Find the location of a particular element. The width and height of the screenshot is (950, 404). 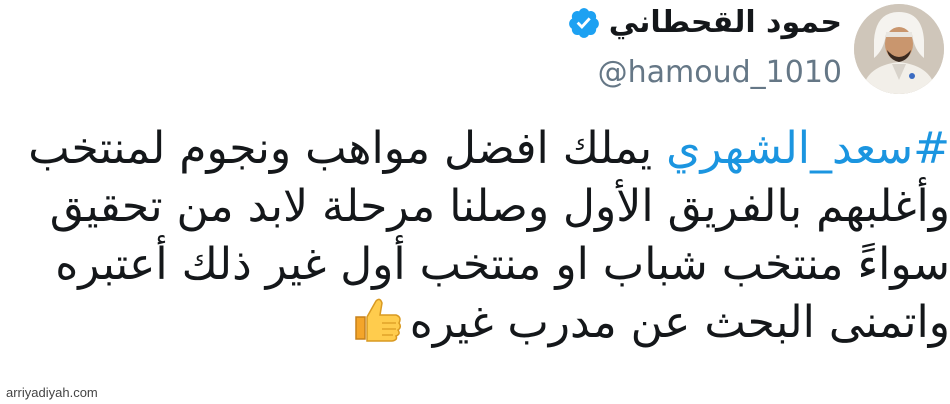

author-display-name: حمود القحطاني is located at coordinates (725, 23).